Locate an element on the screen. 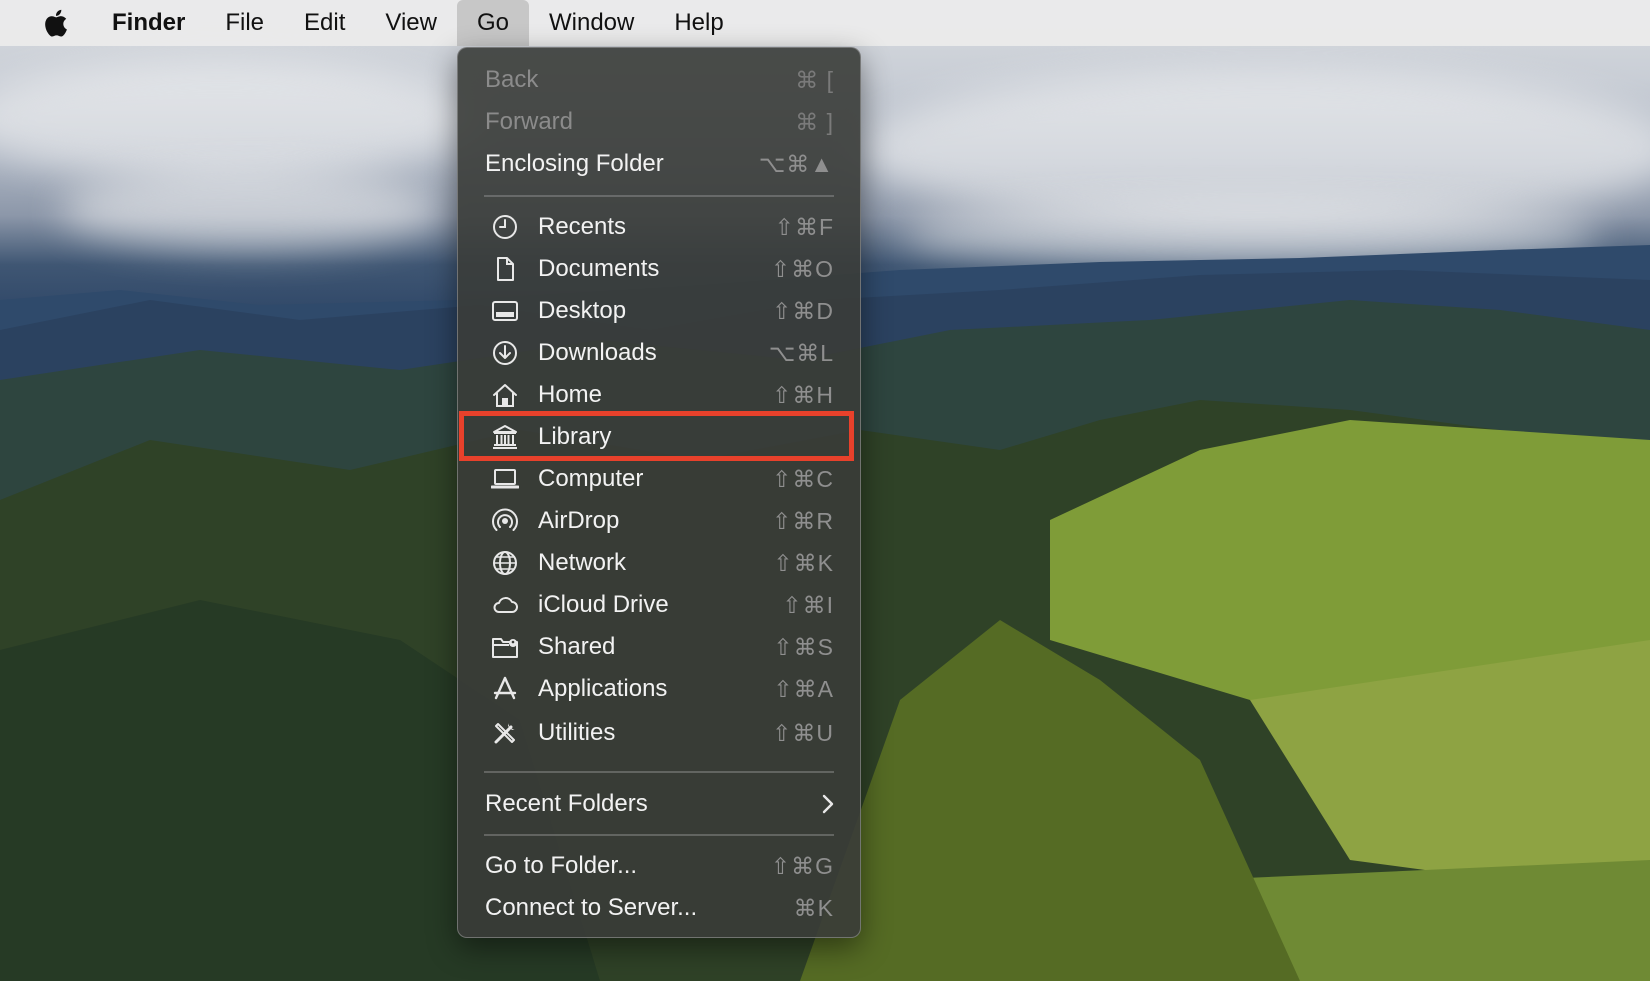 This screenshot has height=981, width=1650. menu-item-airdrop: AirDrop ⇧⌘R is located at coordinates (659, 521).